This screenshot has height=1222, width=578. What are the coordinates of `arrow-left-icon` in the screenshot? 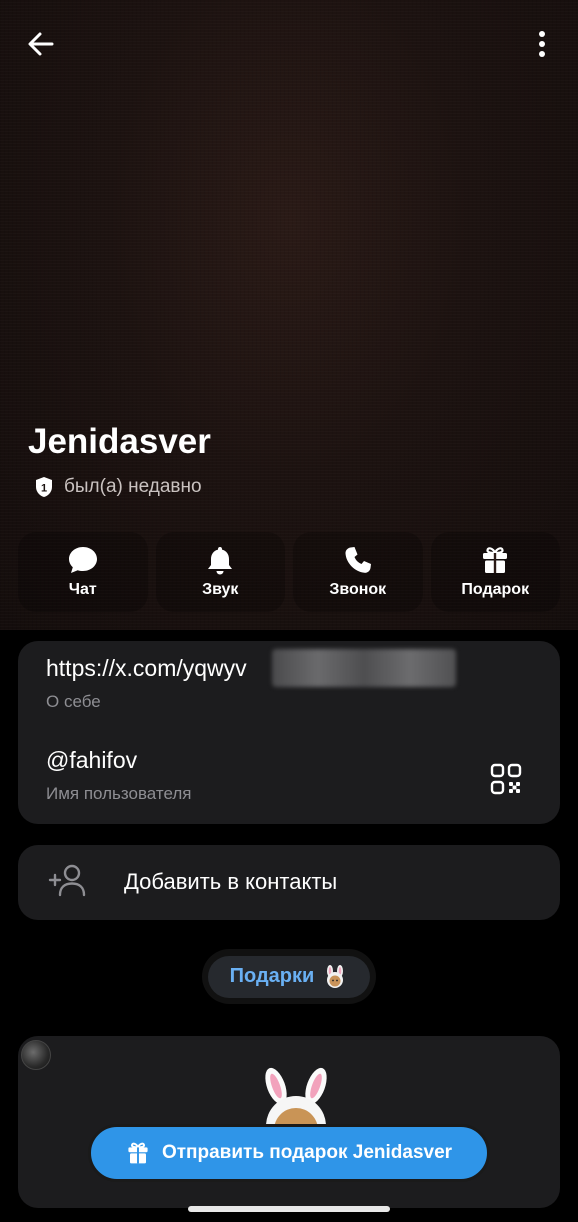 It's located at (41, 44).